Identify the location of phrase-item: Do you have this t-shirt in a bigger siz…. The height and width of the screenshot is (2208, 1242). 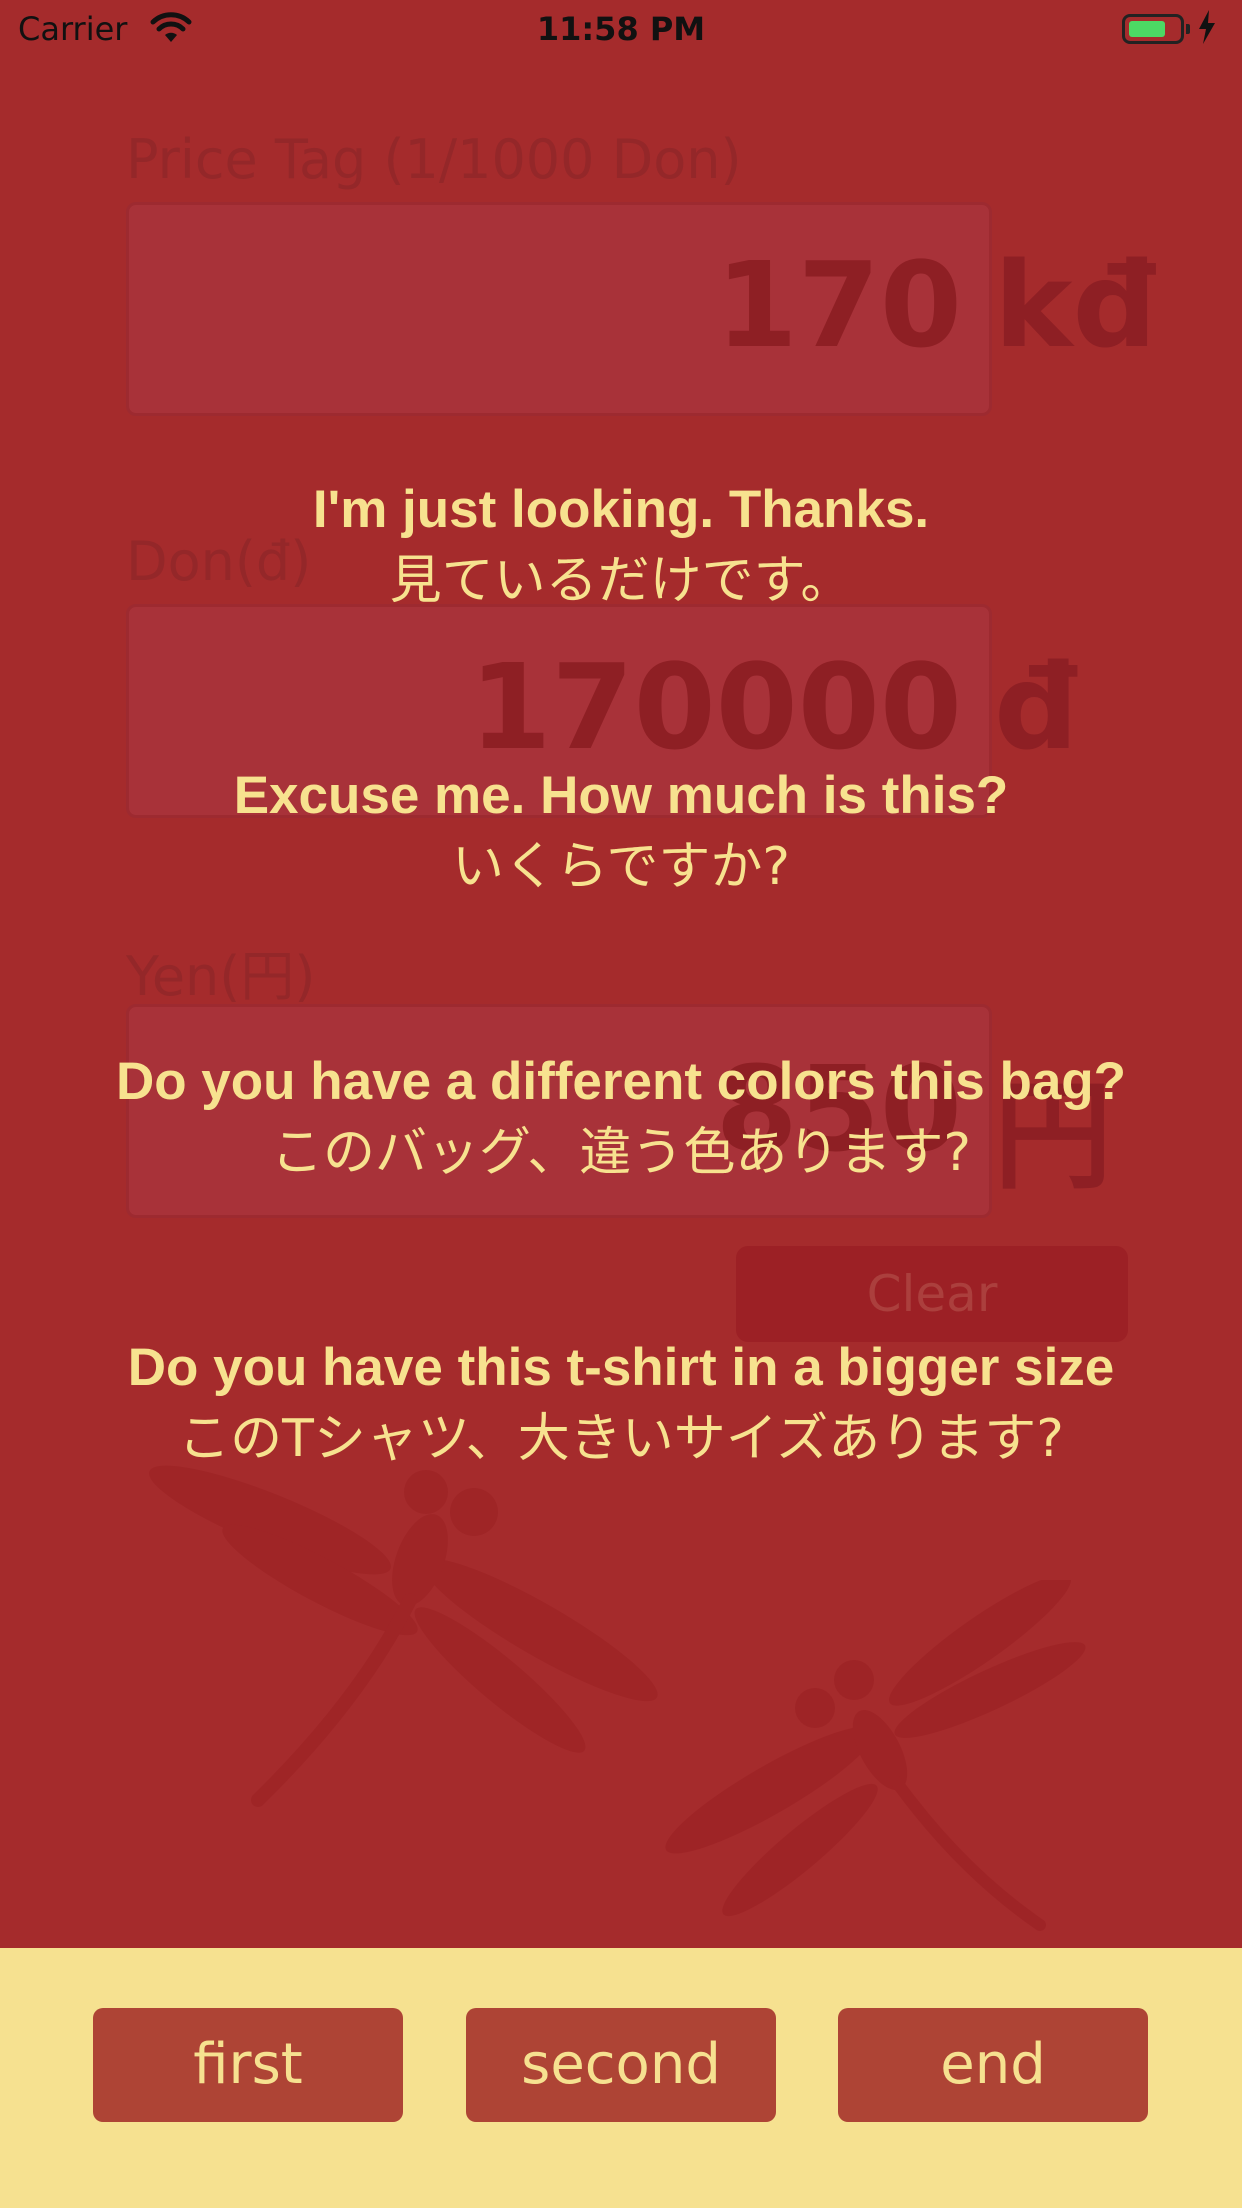
(621, 1404).